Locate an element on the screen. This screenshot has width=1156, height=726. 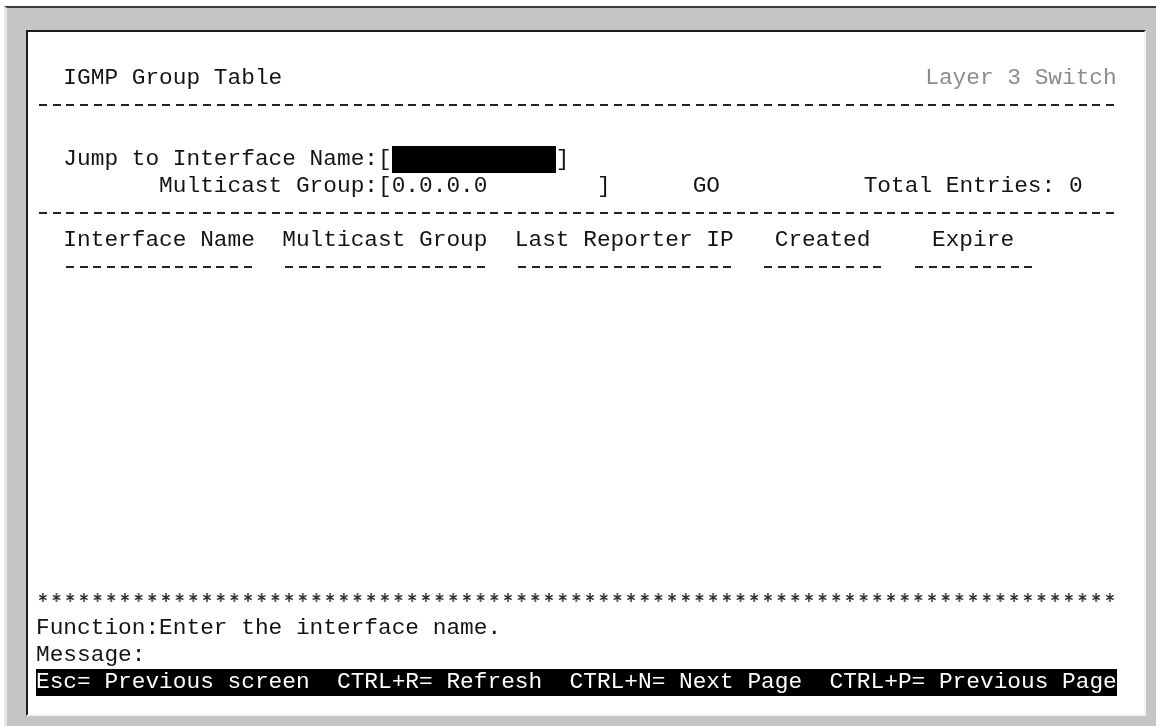
go-button: GO is located at coordinates (706, 186).